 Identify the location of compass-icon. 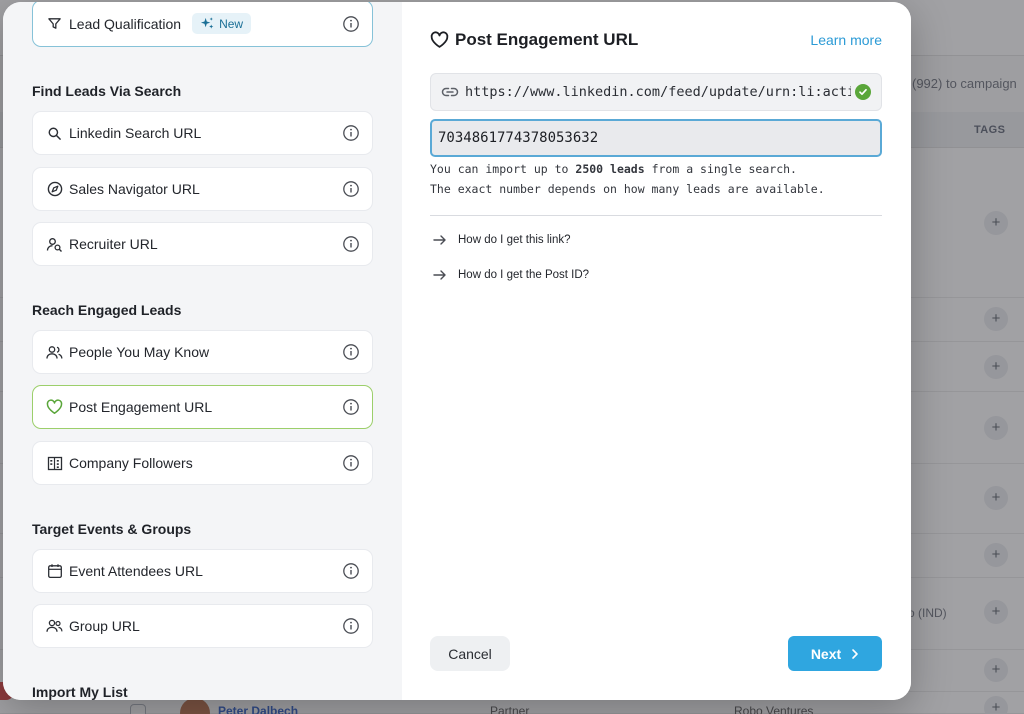
(54, 189).